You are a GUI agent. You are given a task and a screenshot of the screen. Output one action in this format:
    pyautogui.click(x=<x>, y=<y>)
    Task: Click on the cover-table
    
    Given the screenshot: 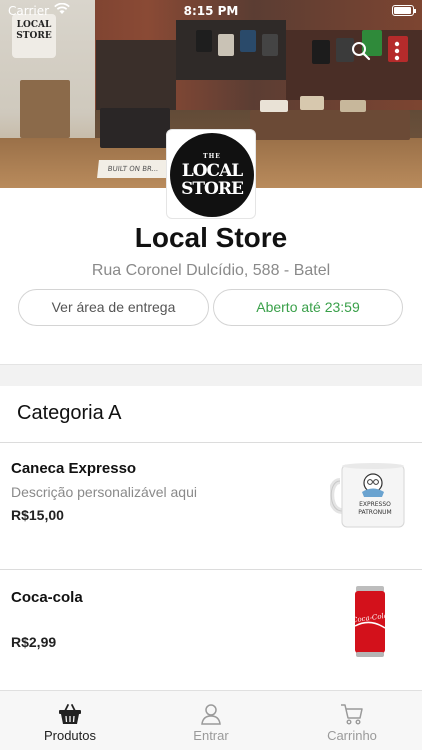 What is the action you would take?
    pyautogui.click(x=330, y=125)
    